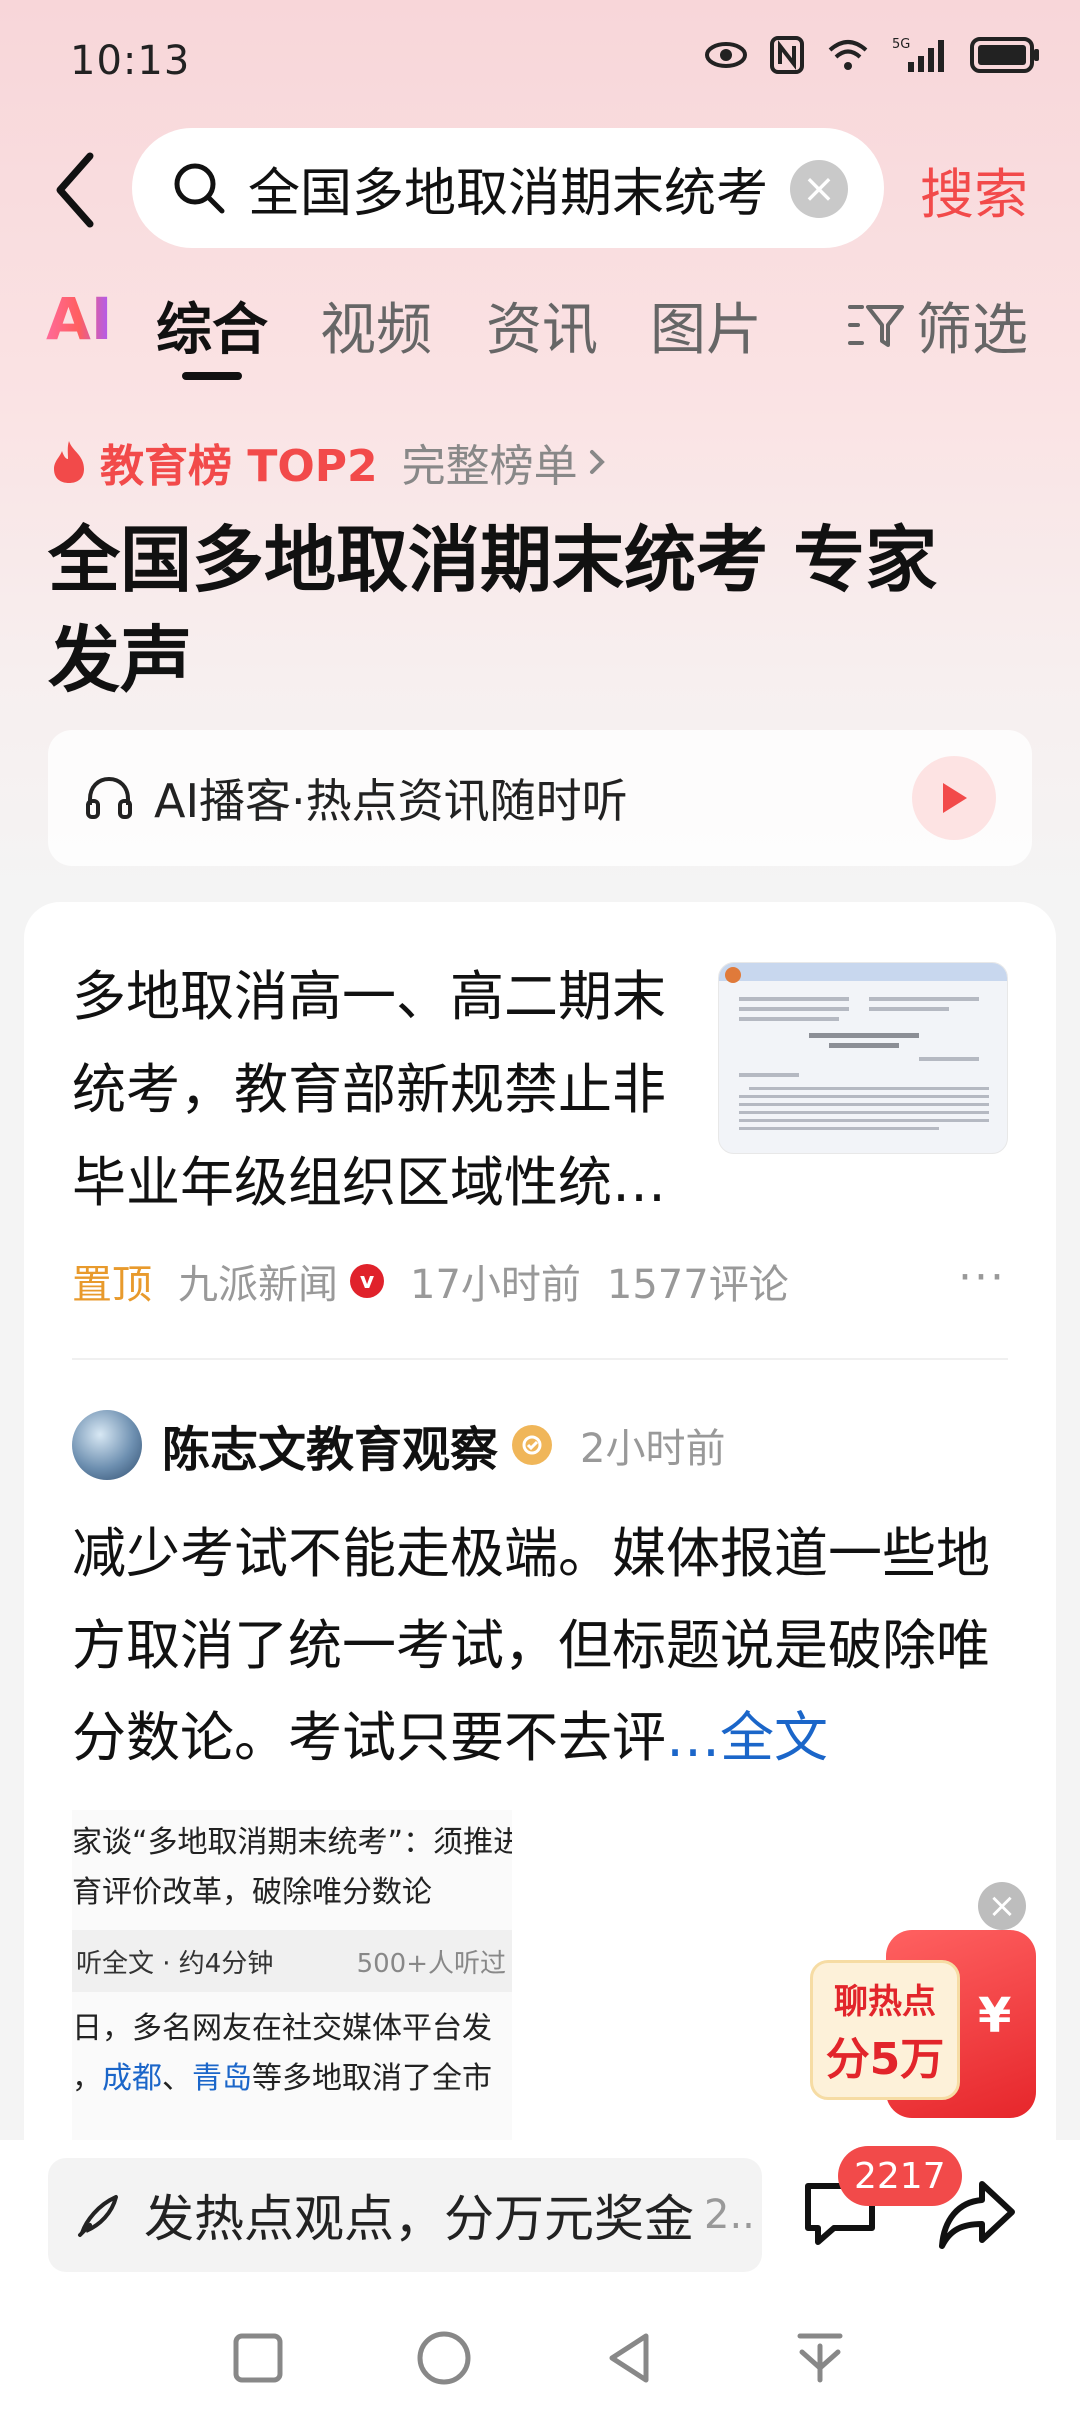 This screenshot has width=1080, height=2412. I want to click on pinned-badge: 置顶, so click(112, 1285).